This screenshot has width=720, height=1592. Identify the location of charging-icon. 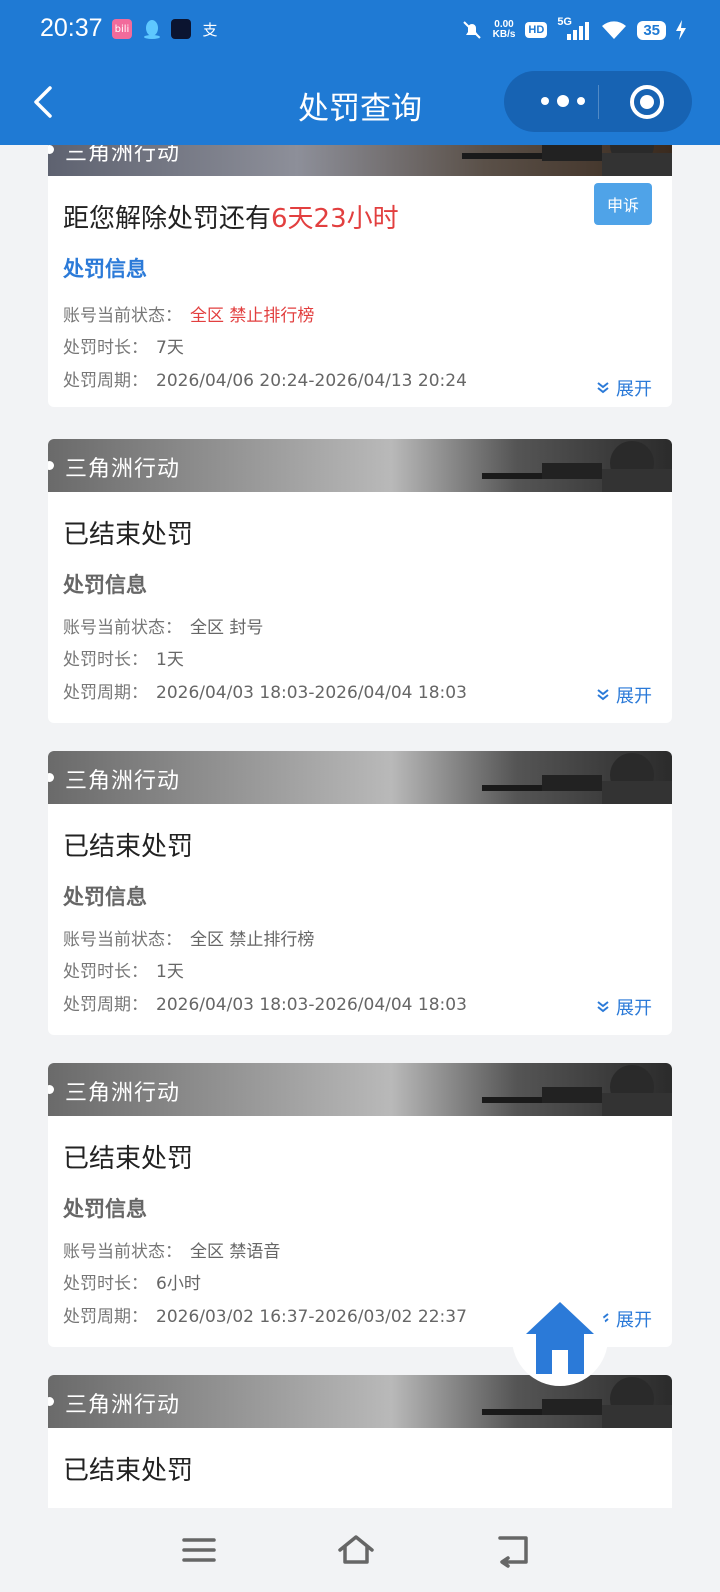
(681, 30).